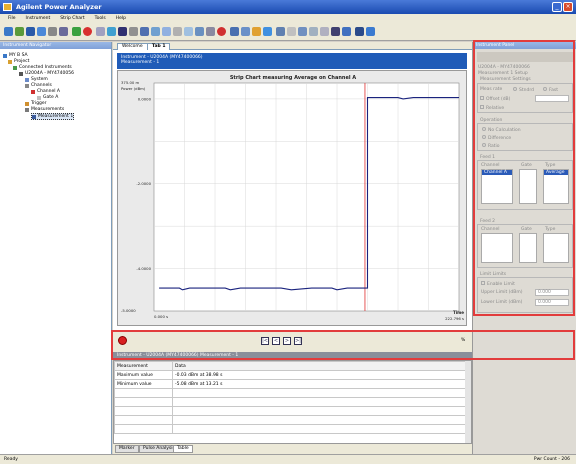 The image size is (576, 464). What do you see at coordinates (497, 186) in the screenshot?
I see `feed1-channel-list: Channel A` at bounding box center [497, 186].